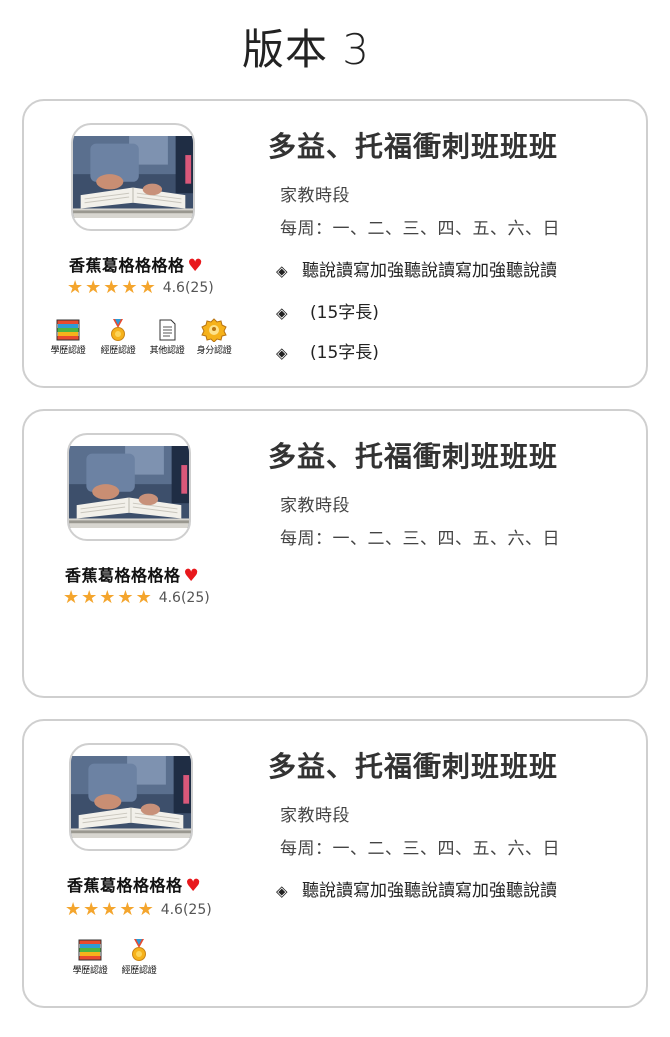 Image resolution: width=670 pixels, height=1037 pixels. Describe the element at coordinates (167, 351) in the screenshot. I see `badge-label: 其他認證` at that location.